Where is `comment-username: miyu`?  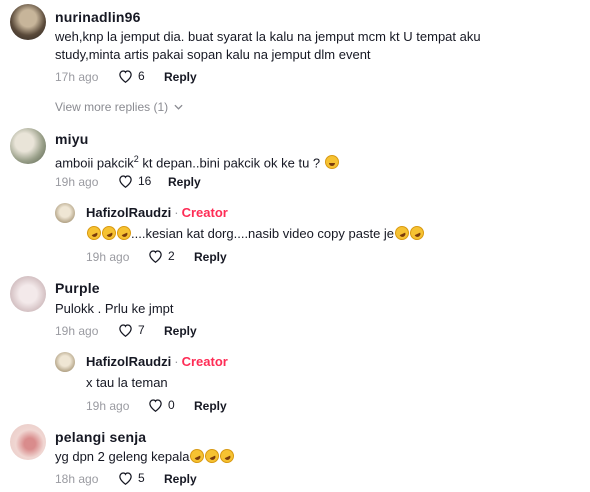
comment-username: miyu is located at coordinates (71, 139).